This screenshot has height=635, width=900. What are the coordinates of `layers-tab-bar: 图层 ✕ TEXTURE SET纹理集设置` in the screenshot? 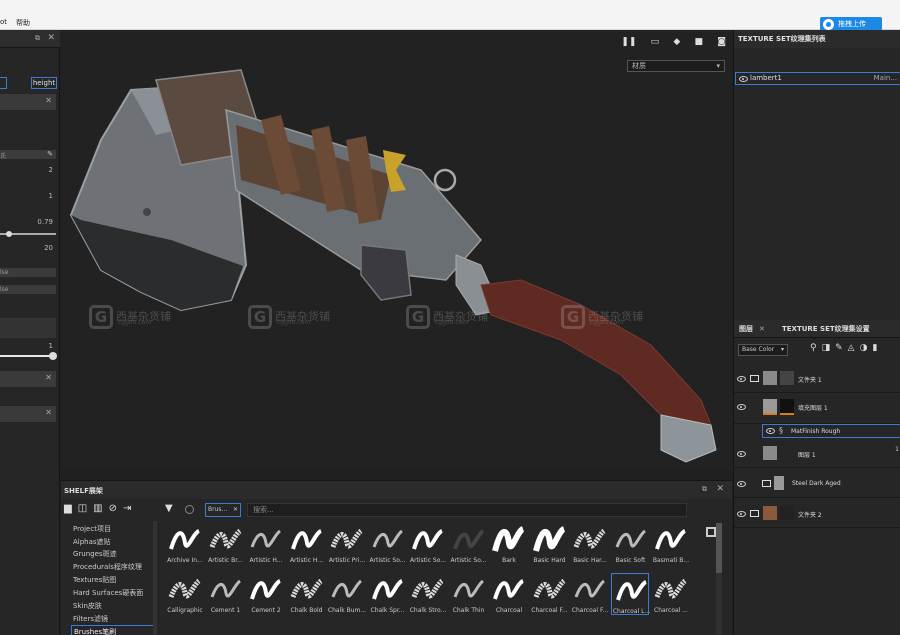 It's located at (817, 329).